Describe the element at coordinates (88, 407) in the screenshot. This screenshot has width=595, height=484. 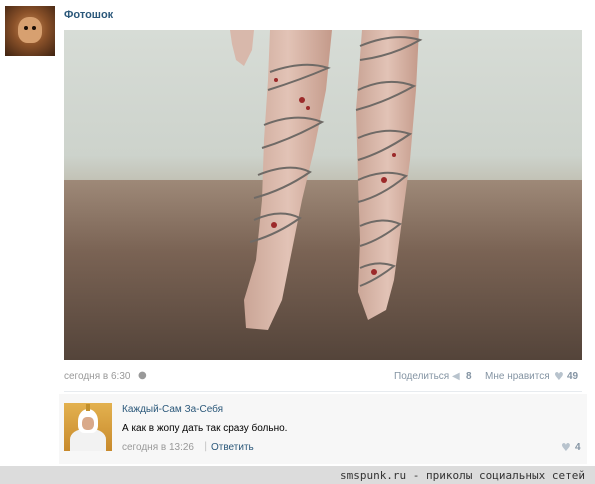
I see `avatar-cross` at that location.